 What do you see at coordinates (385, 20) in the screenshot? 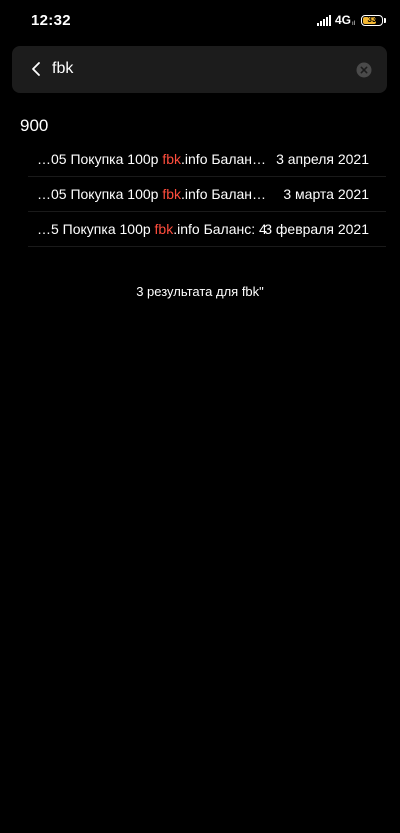
I see `battery-cap` at bounding box center [385, 20].